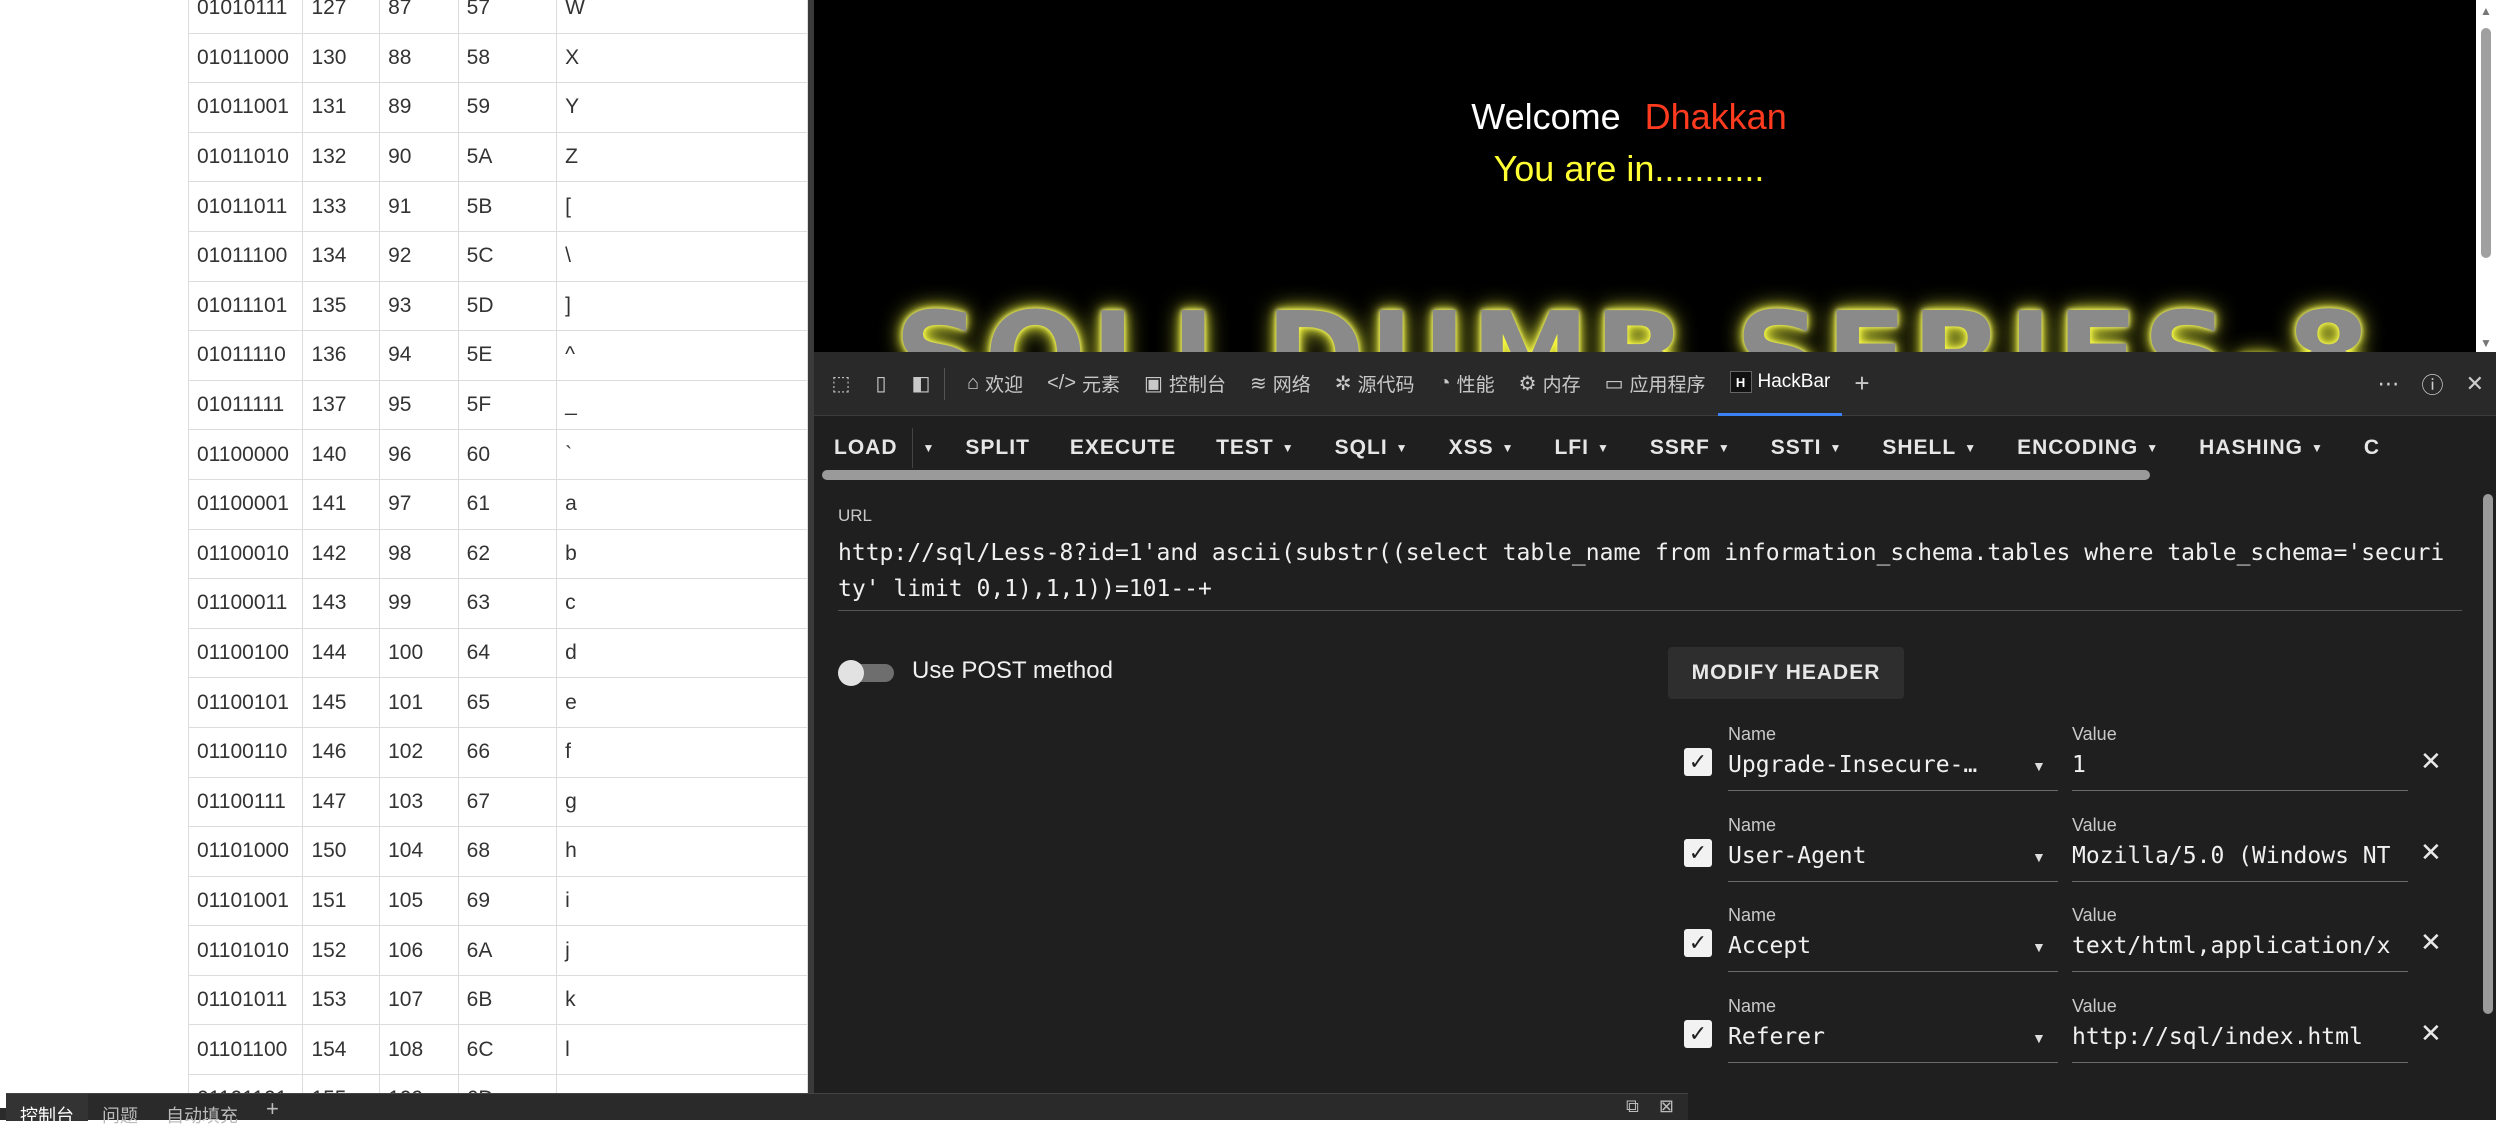 This screenshot has width=2496, height=1128. I want to click on gauge-icon: ◔, so click(1444, 383).